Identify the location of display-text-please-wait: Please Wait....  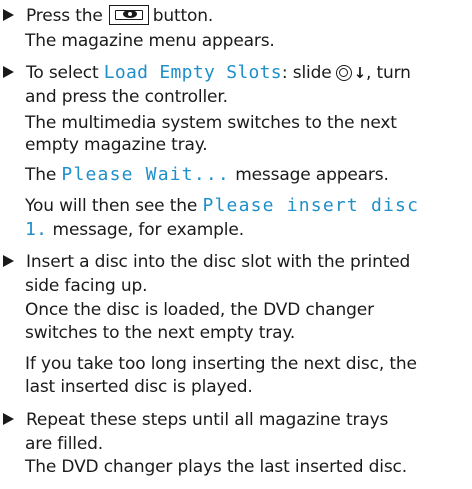
(145, 174).